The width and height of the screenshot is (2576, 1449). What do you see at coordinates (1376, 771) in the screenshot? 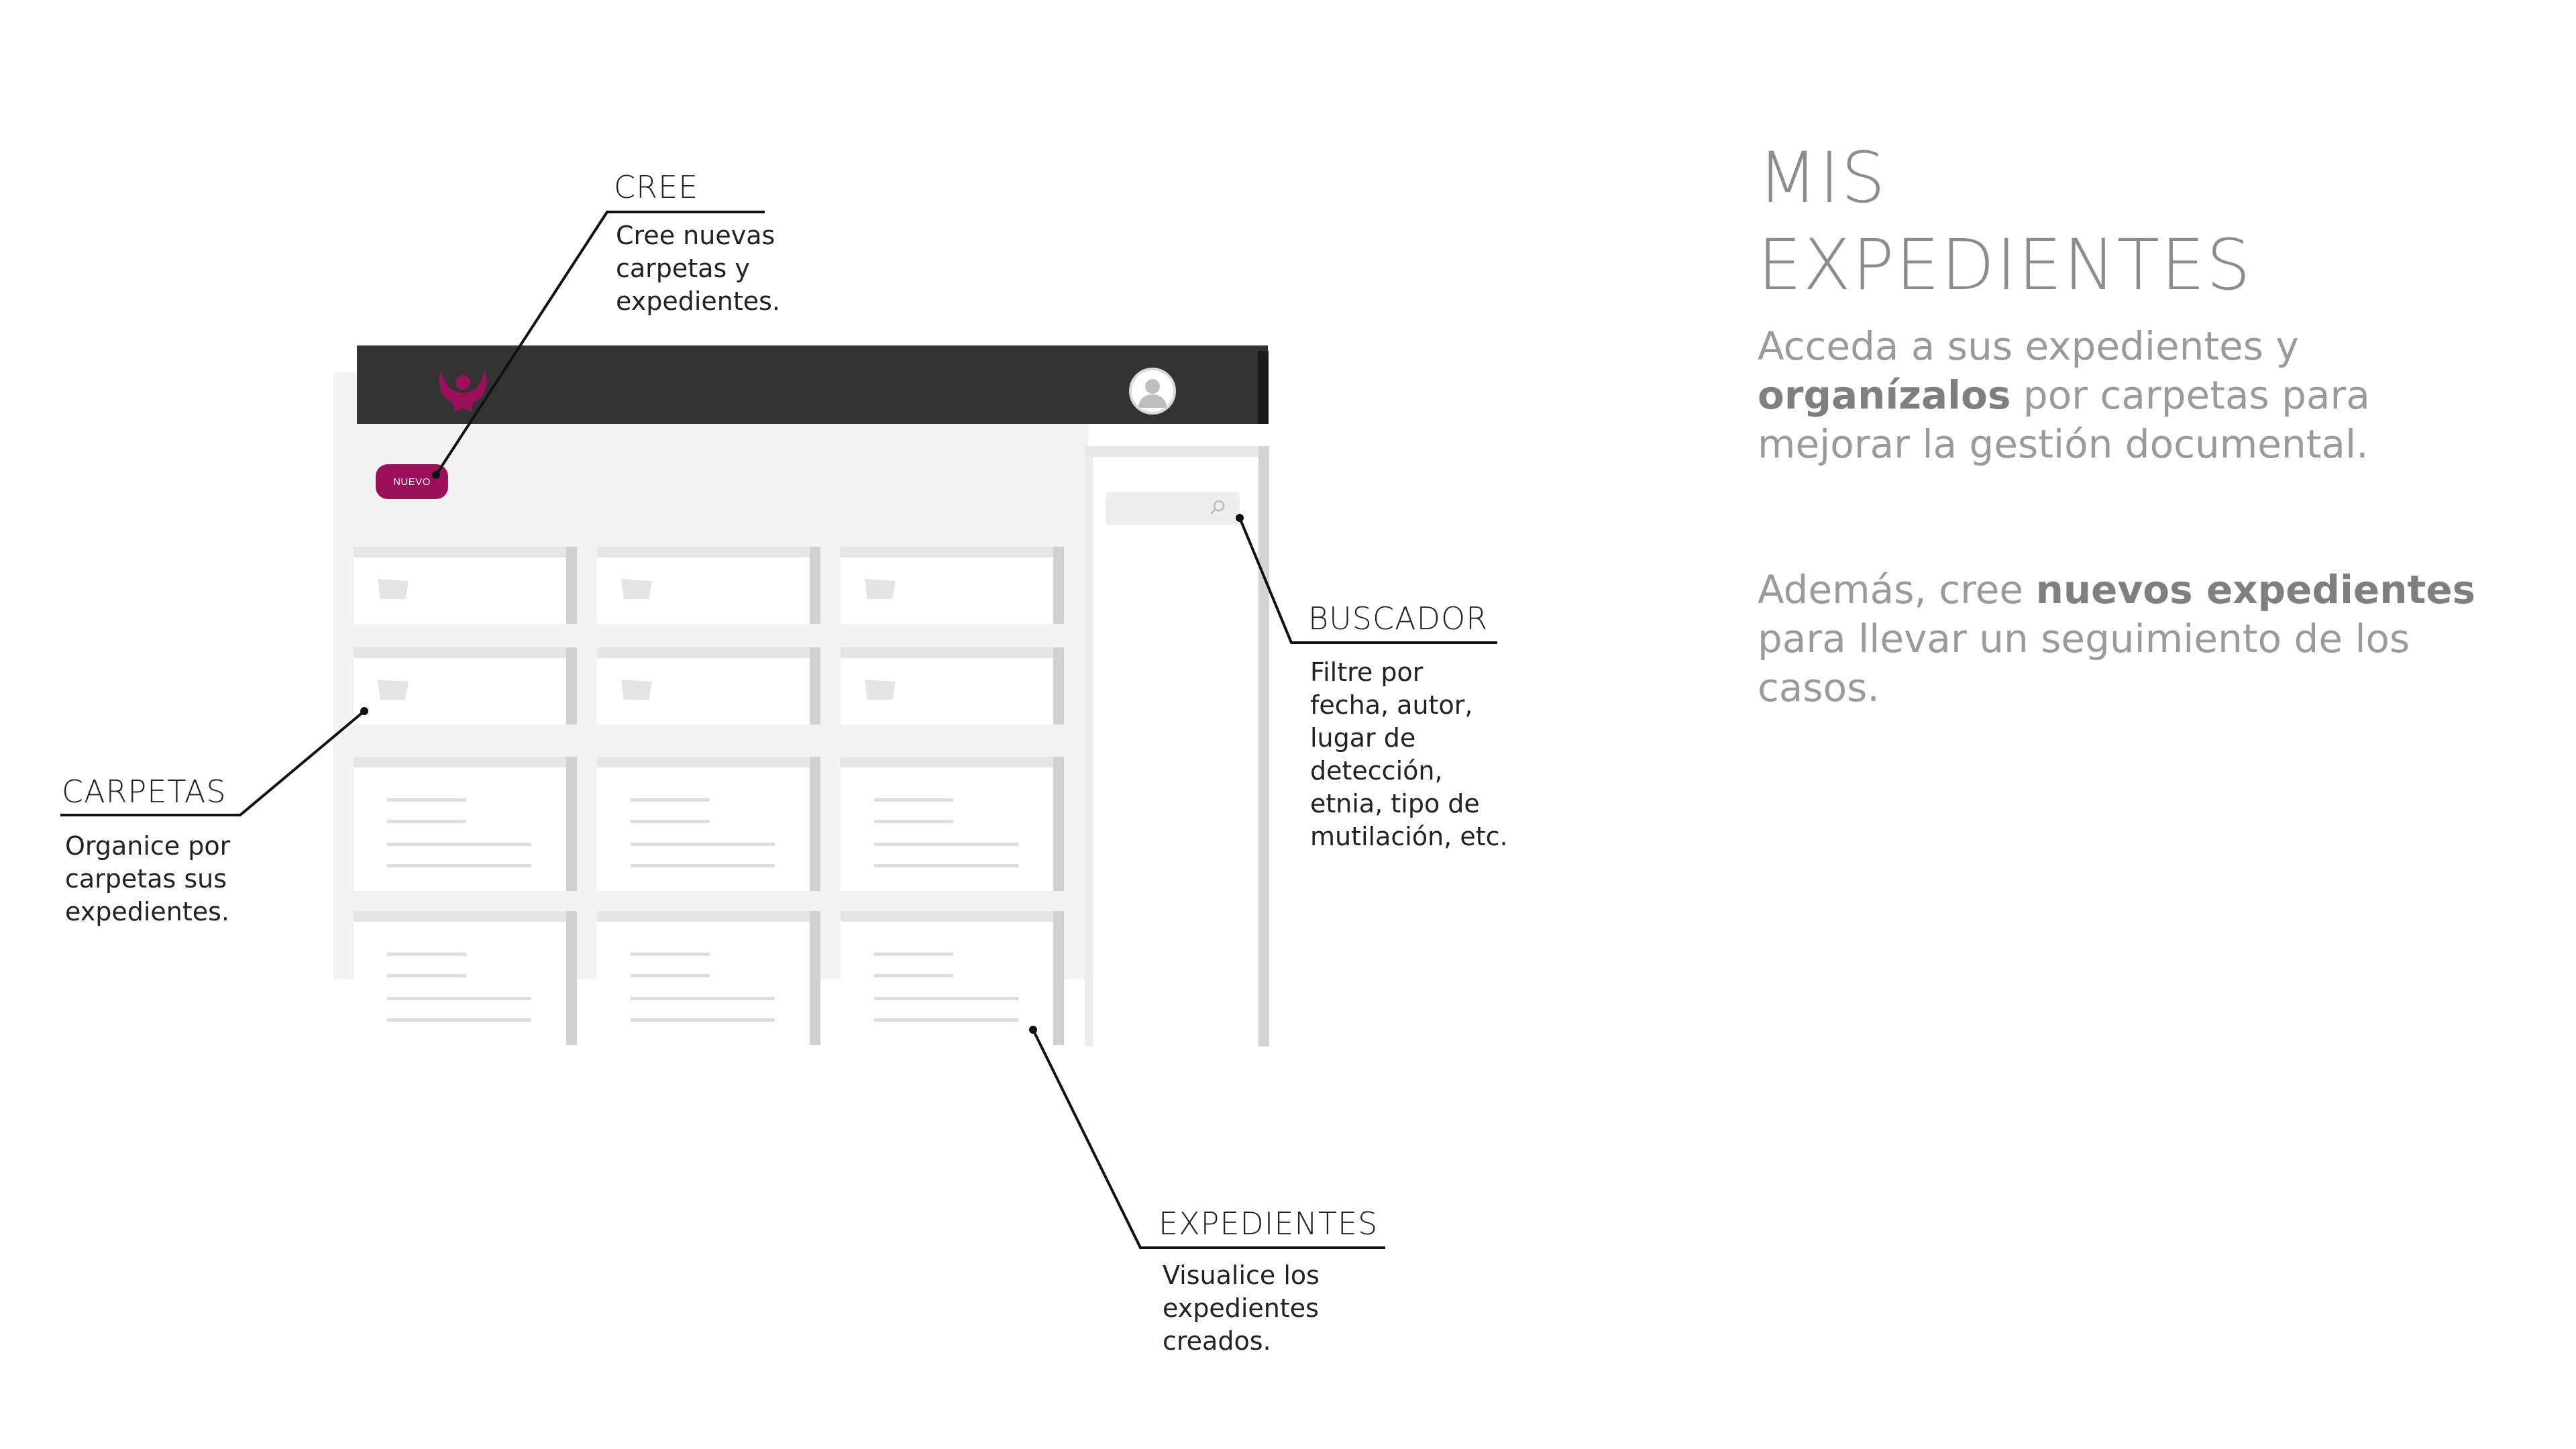
I see `callout-line: detección,` at bounding box center [1376, 771].